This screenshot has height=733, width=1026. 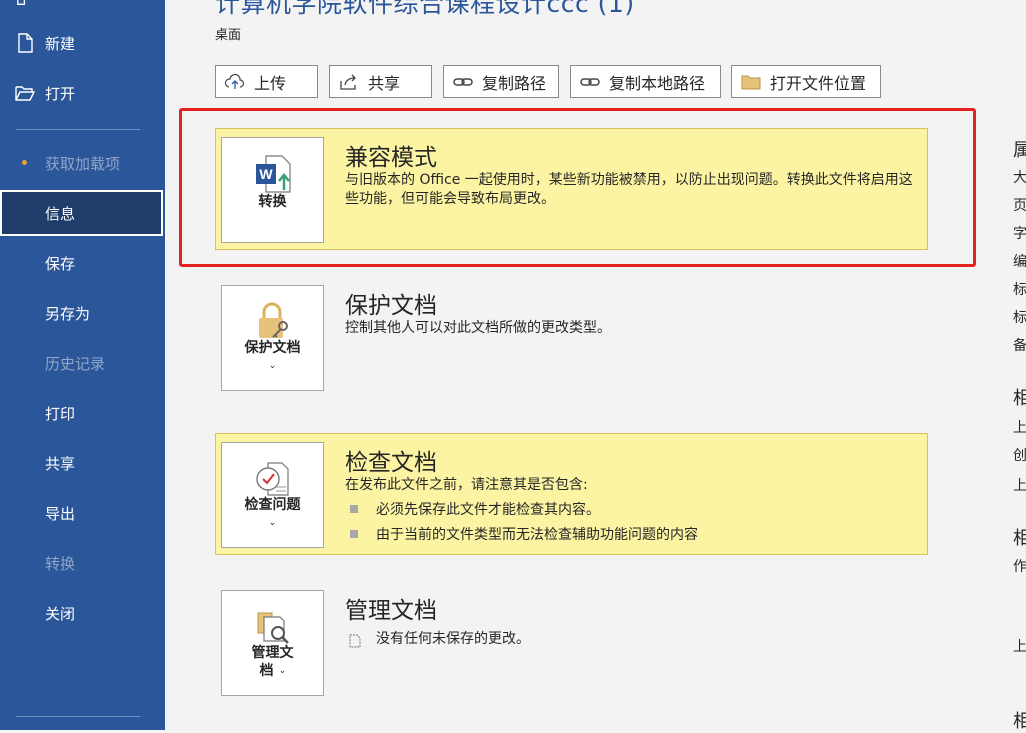 I want to click on sidebar-item-label: 信息, so click(x=60, y=213).